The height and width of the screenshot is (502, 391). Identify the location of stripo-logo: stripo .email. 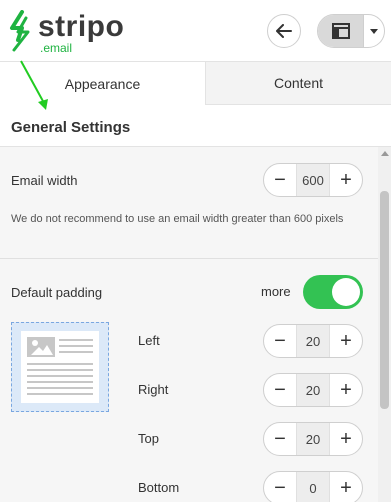
(66, 31).